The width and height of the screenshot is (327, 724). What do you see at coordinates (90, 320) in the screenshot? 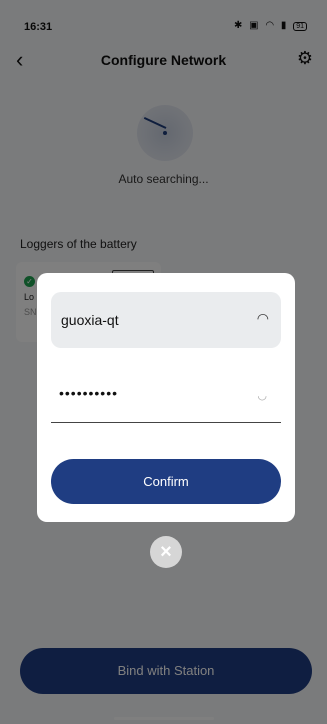
I see `ssid-value: guoxia-qt` at bounding box center [90, 320].